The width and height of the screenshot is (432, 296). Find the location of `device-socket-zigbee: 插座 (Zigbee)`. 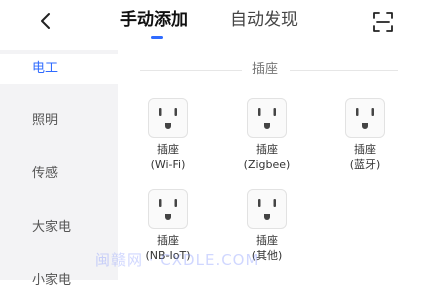

device-socket-zigbee: 插座 (Zigbee) is located at coordinates (267, 135).